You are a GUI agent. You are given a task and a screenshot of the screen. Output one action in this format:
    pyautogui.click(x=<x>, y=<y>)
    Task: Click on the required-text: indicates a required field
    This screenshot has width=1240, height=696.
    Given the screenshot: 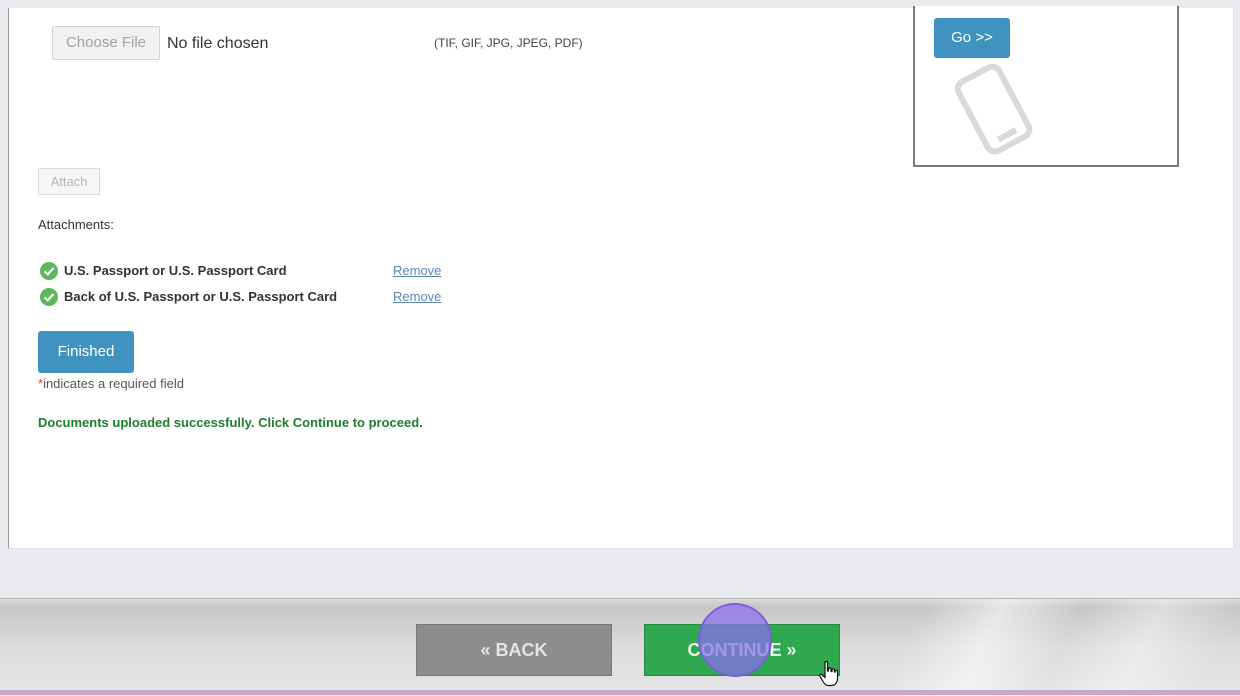 What is the action you would take?
    pyautogui.click(x=113, y=383)
    